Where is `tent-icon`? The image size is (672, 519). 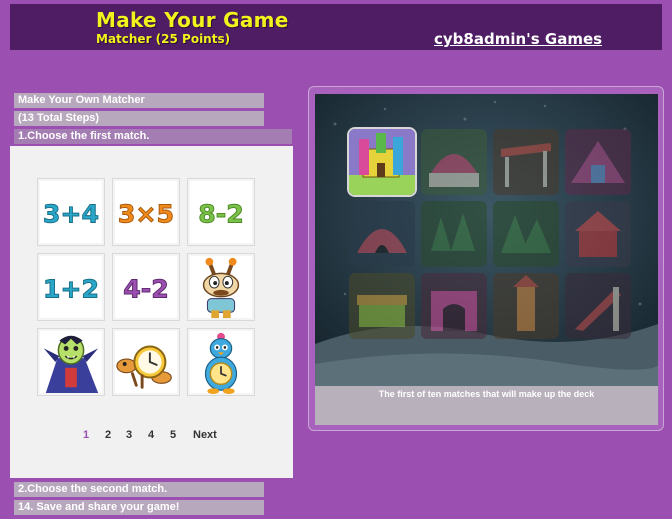
tent-icon is located at coordinates (598, 162).